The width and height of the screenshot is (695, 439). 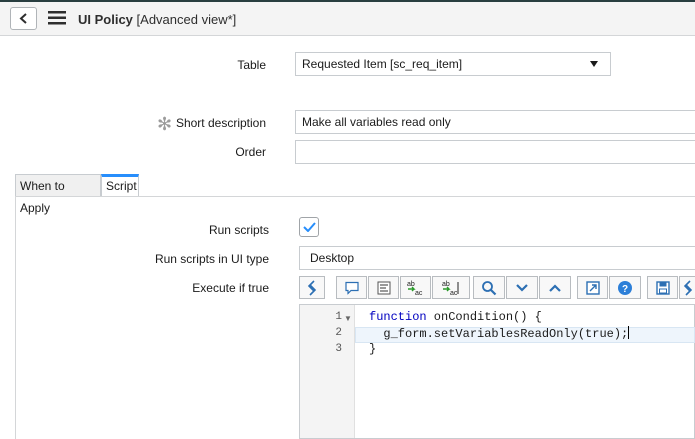 I want to click on line-number: 2, so click(x=338, y=333).